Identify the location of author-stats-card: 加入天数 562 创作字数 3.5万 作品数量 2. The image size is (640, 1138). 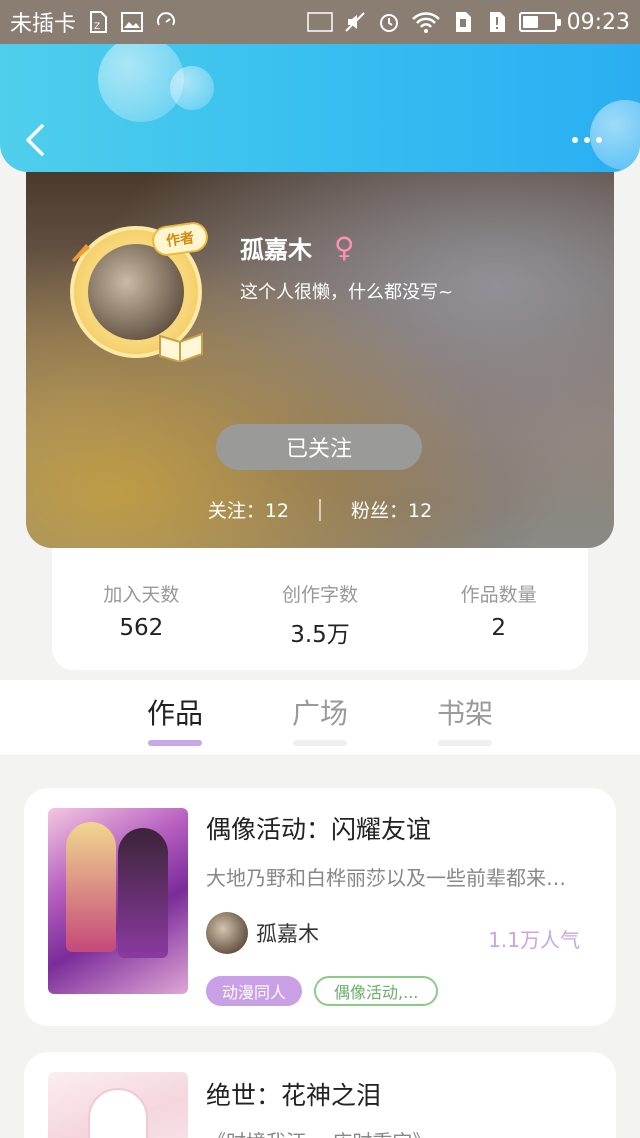
(320, 609).